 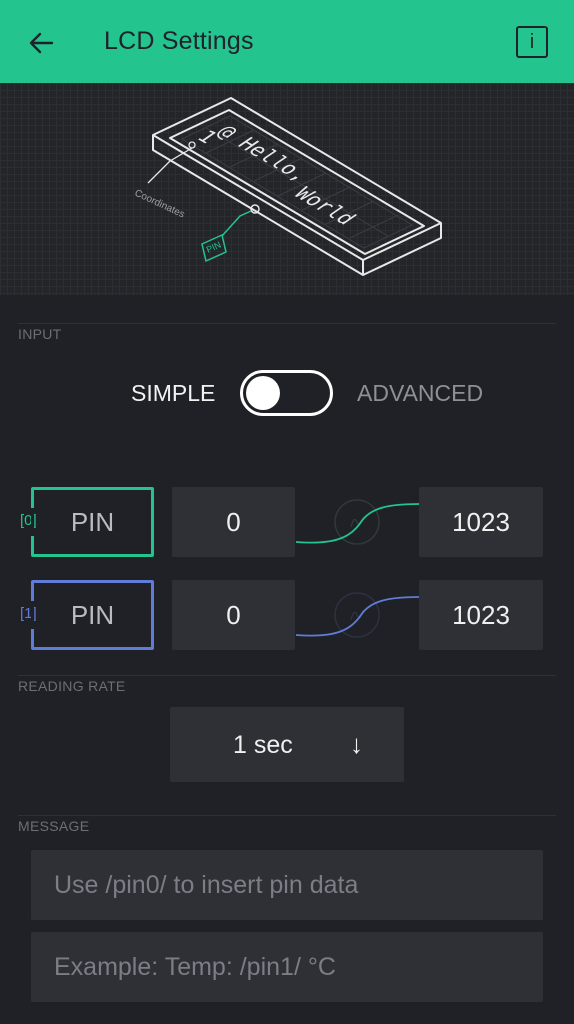 I want to click on coordinates-label: Coordinates, so click(x=160, y=204).